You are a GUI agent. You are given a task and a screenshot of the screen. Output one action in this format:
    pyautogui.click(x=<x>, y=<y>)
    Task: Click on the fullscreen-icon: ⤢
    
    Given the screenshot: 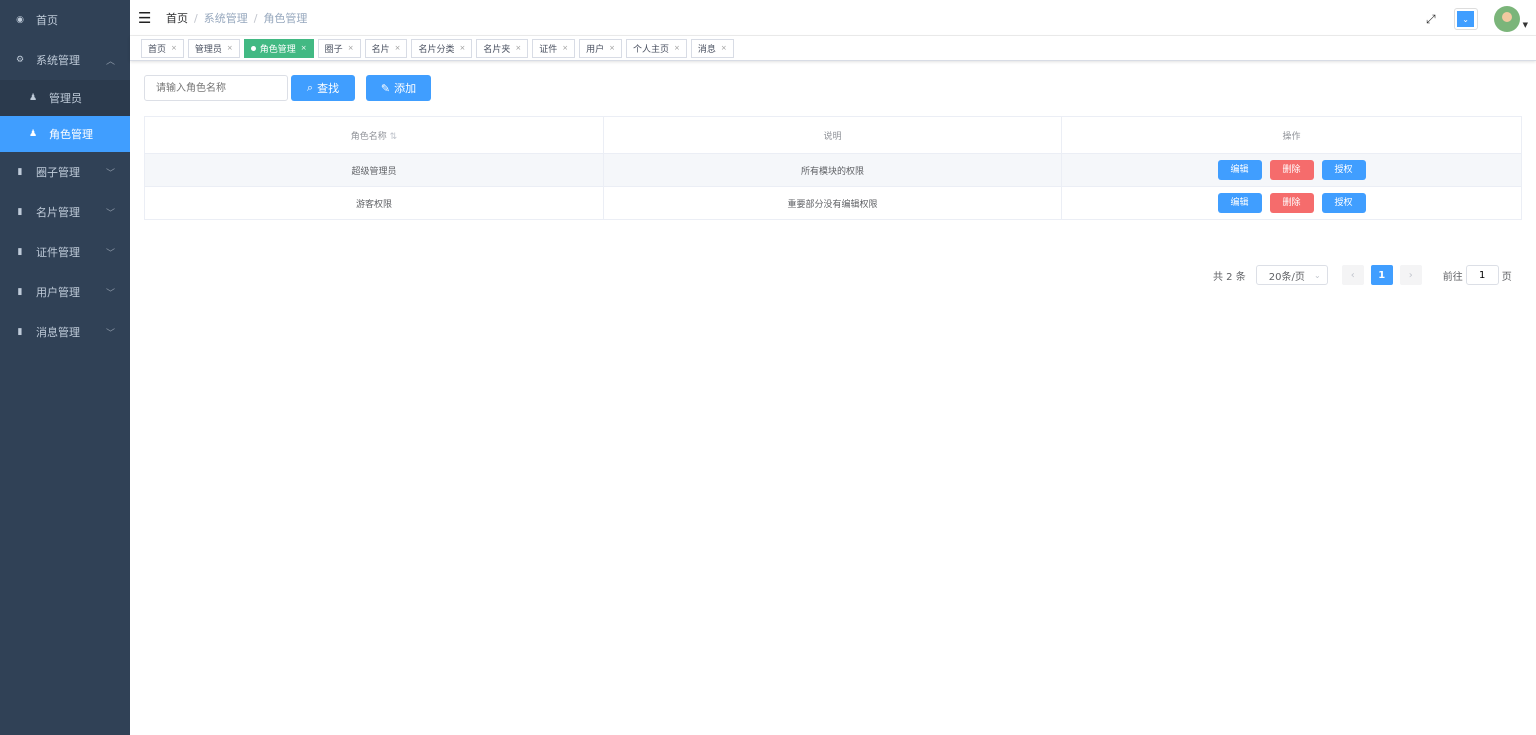 What is the action you would take?
    pyautogui.click(x=1431, y=19)
    